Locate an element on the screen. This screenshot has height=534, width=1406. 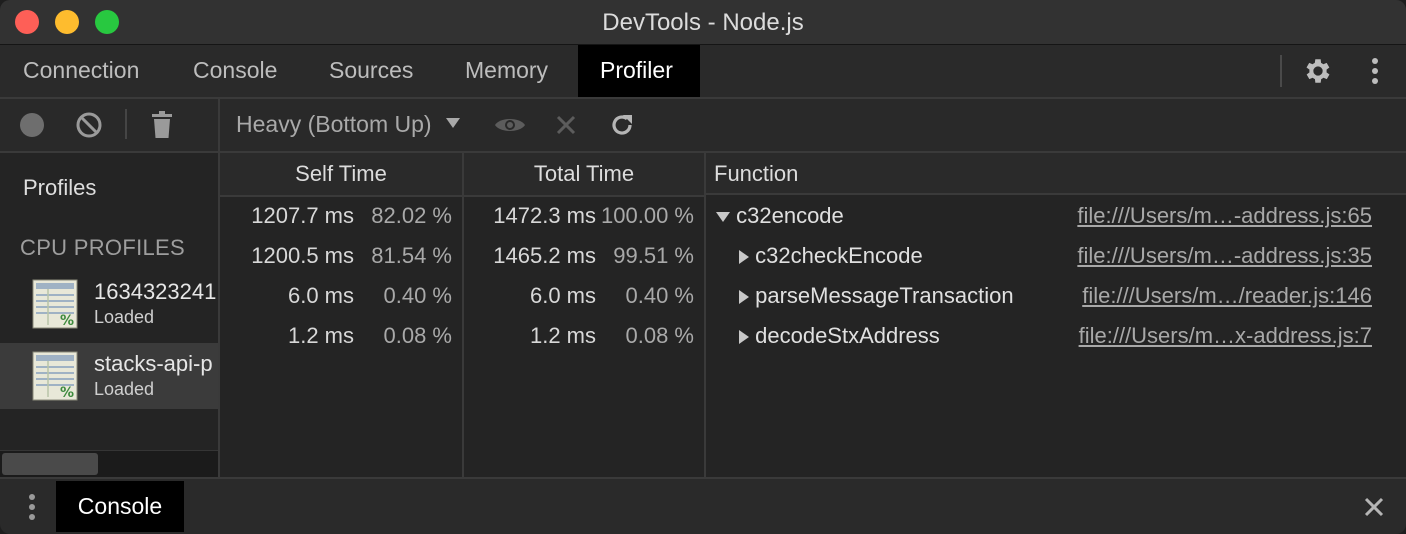
self-time-ms: 1.2 ms is located at coordinates (320, 335).